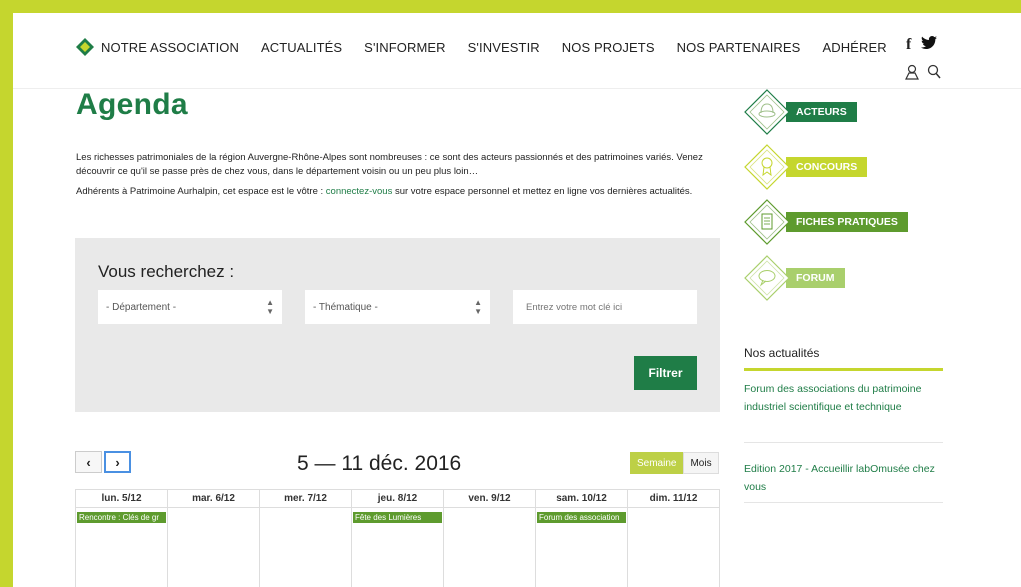  Describe the element at coordinates (767, 167) in the screenshot. I see `medal-icon` at that location.